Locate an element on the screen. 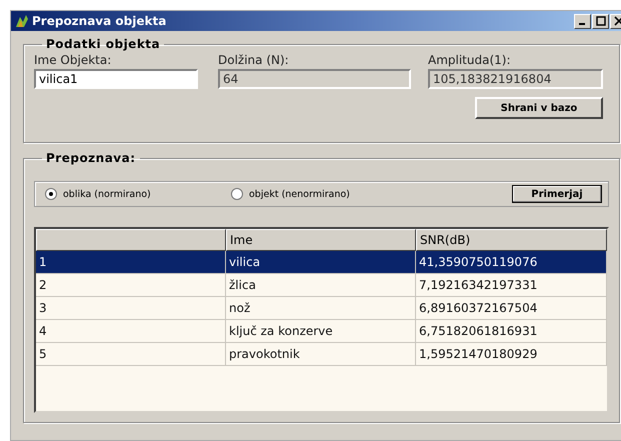 This screenshot has height=441, width=621. table-cell: 3 is located at coordinates (131, 308).